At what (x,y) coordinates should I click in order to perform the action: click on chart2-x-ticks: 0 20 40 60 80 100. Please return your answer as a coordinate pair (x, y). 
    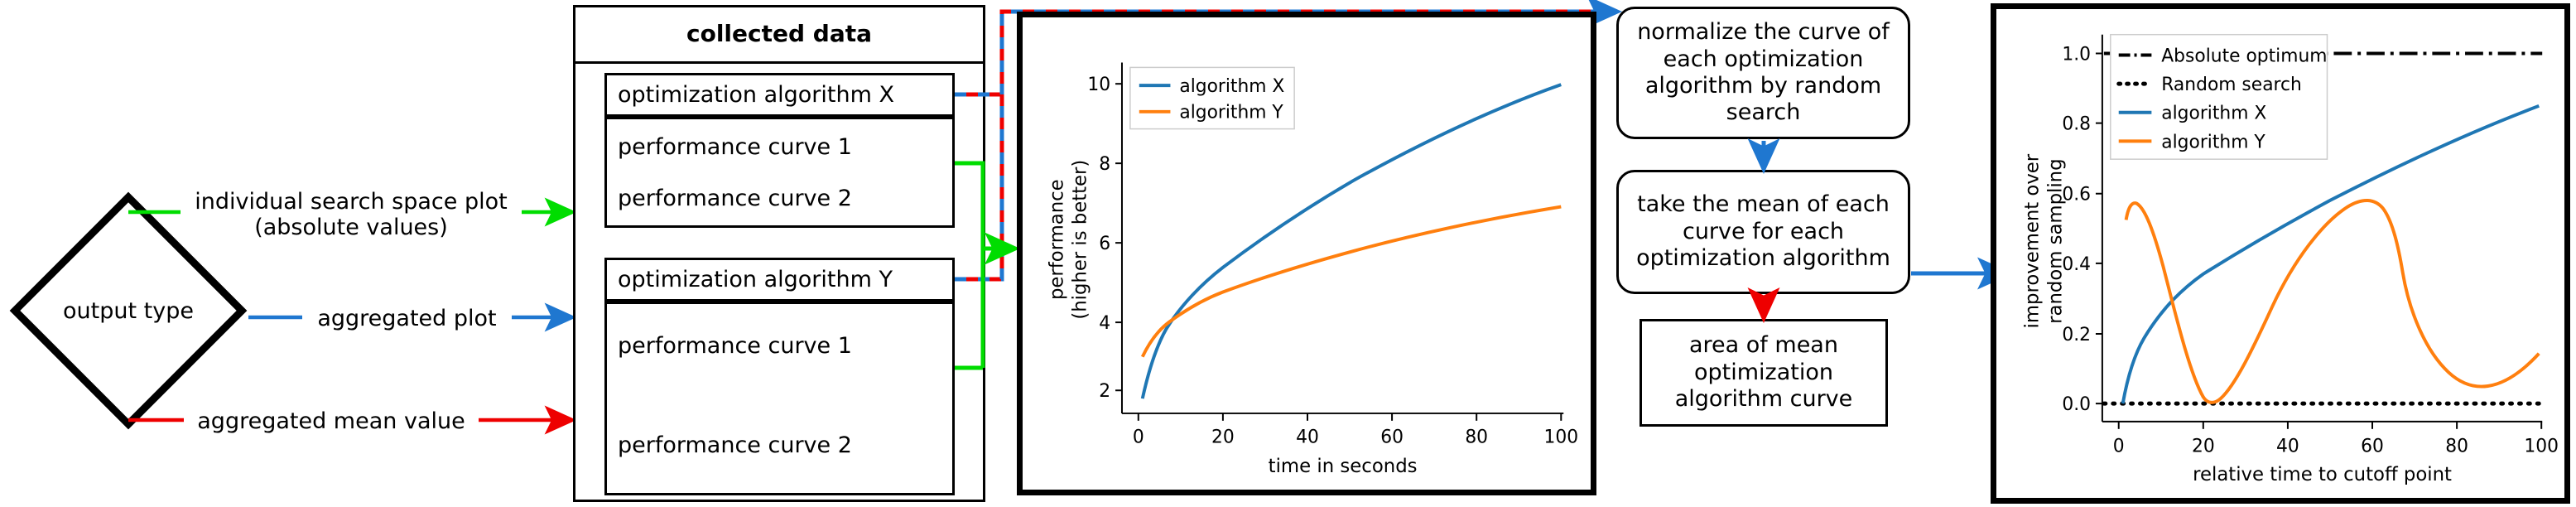
    Looking at the image, I should click on (2336, 439).